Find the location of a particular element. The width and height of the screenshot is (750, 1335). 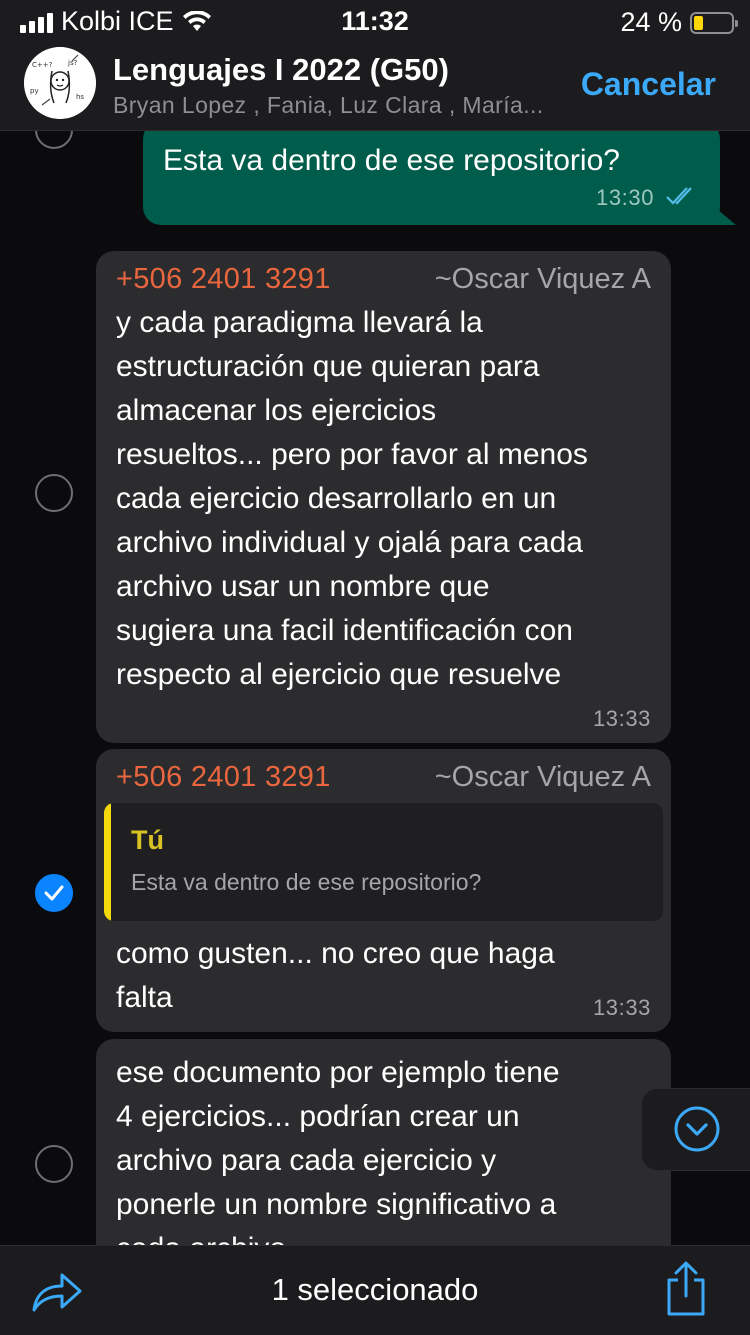

select-radio-checked is located at coordinates (54, 893).